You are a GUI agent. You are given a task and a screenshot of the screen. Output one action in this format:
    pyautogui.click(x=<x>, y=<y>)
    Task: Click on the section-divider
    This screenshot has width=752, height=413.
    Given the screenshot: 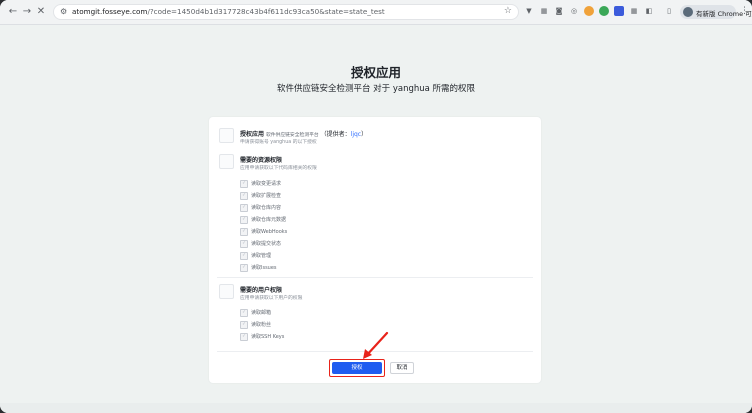 What is the action you would take?
    pyautogui.click(x=375, y=277)
    